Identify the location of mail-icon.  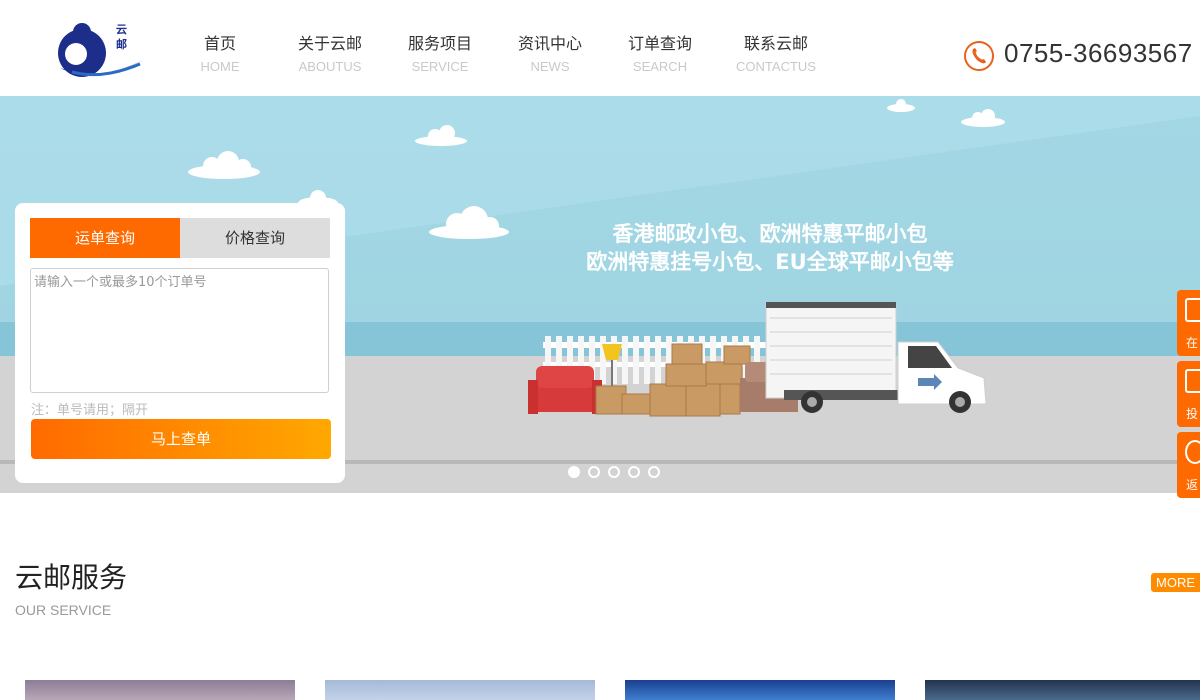
(1192, 381).